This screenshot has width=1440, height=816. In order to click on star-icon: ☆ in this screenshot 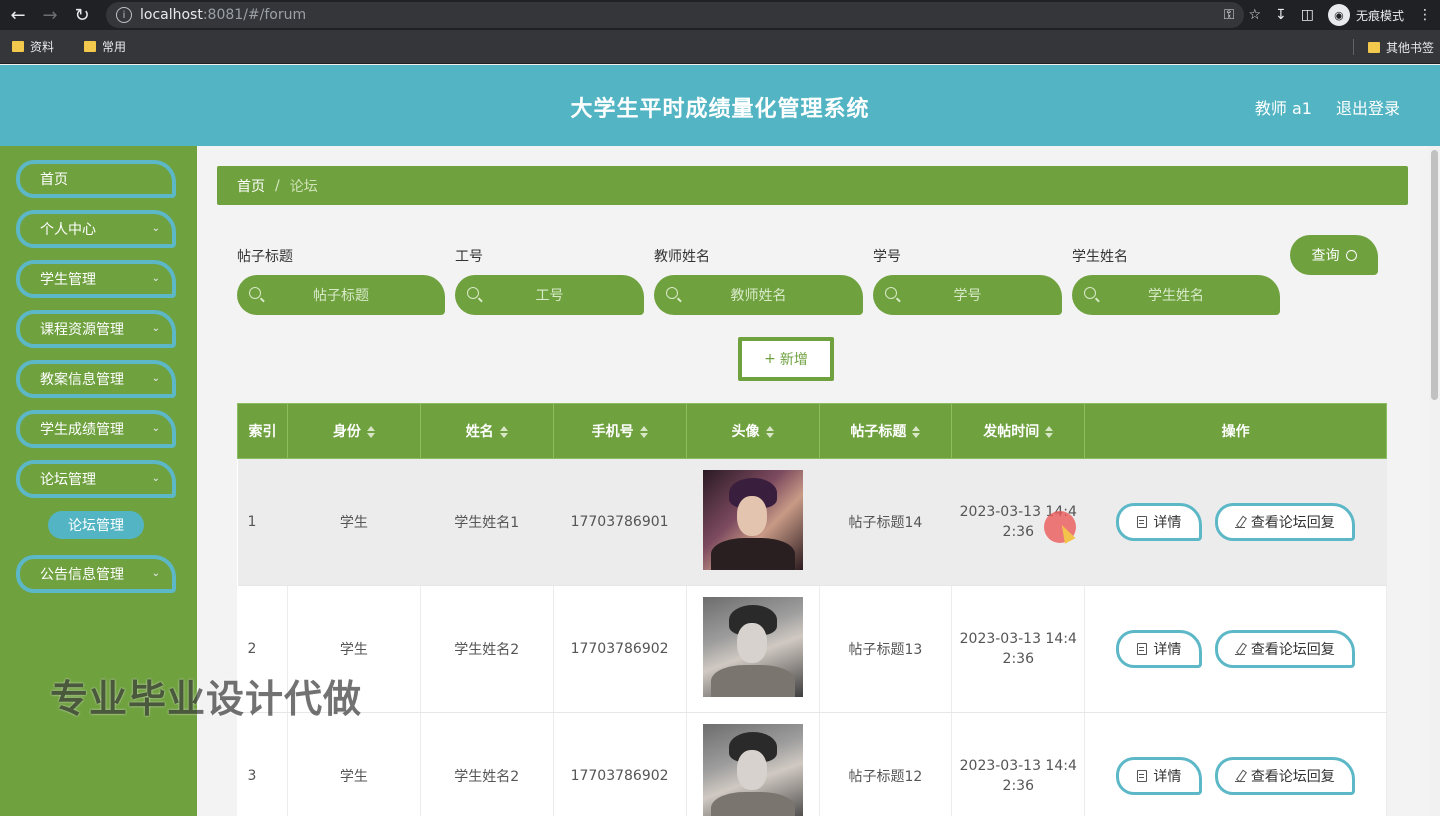, I will do `click(1254, 15)`.